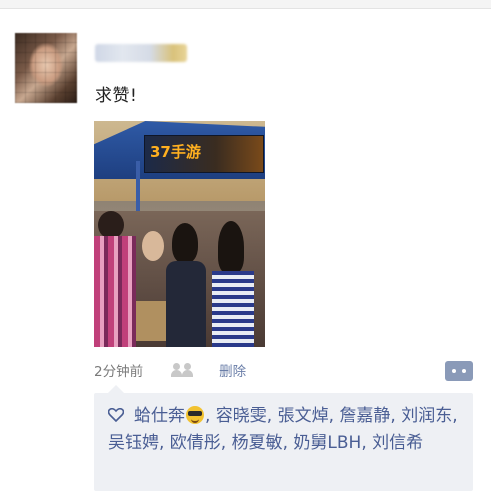 The width and height of the screenshot is (491, 501). I want to click on comment-more-button, so click(459, 371).